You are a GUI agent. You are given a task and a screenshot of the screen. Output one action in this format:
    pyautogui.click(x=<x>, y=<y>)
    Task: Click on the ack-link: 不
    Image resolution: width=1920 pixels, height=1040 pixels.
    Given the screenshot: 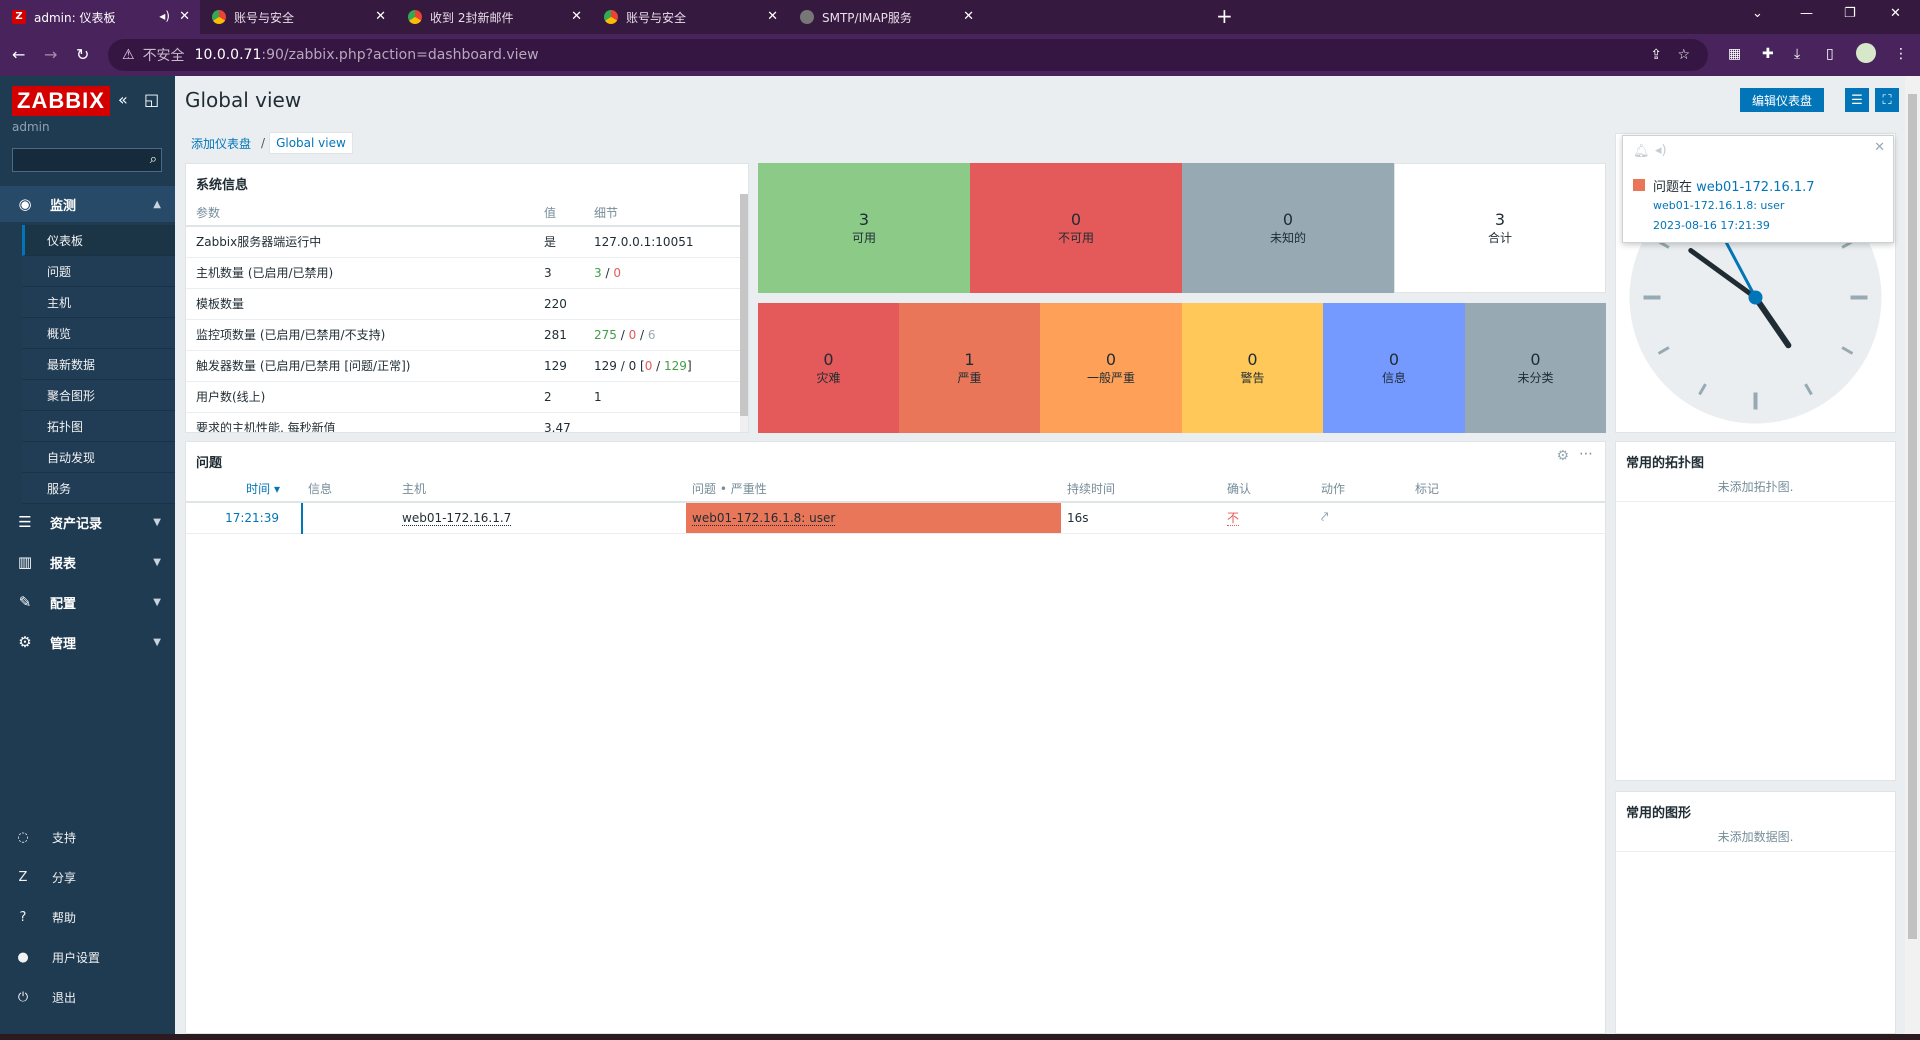 What is the action you would take?
    pyautogui.click(x=1233, y=519)
    